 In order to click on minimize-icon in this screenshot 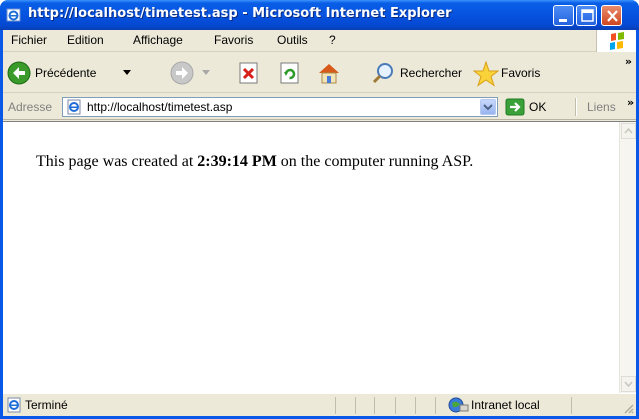, I will do `click(563, 20)`.